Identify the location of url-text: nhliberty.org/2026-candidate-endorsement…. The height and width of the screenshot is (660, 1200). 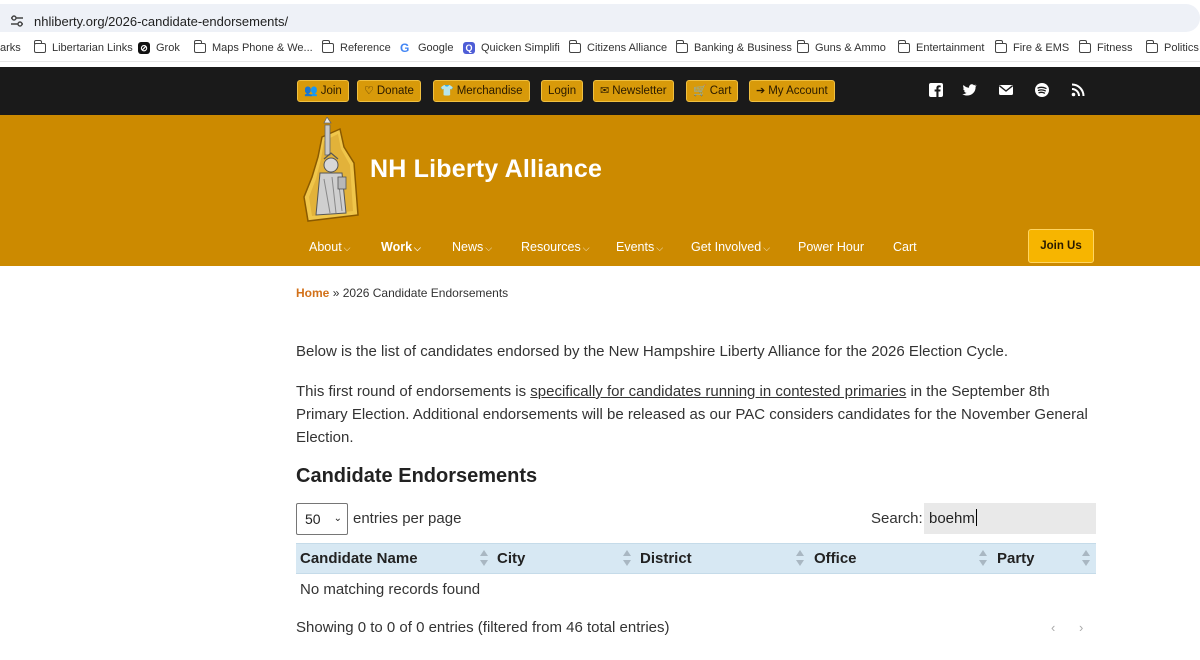
(161, 21).